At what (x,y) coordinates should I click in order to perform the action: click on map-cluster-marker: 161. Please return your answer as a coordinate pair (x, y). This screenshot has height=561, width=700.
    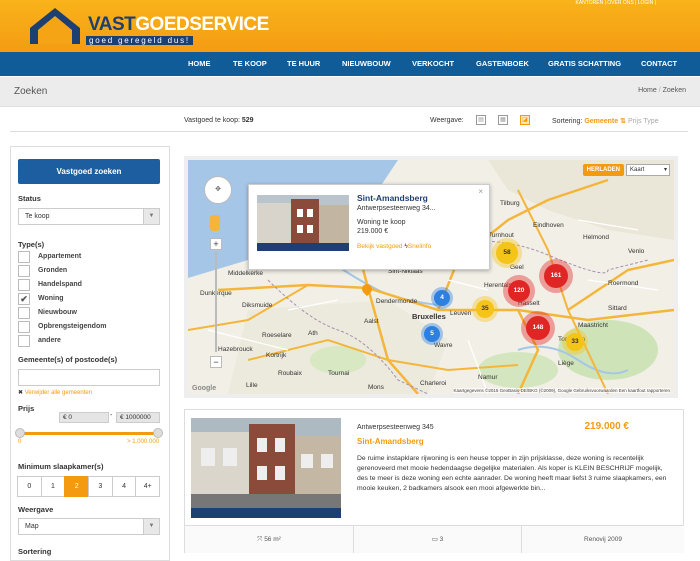
    Looking at the image, I should click on (556, 276).